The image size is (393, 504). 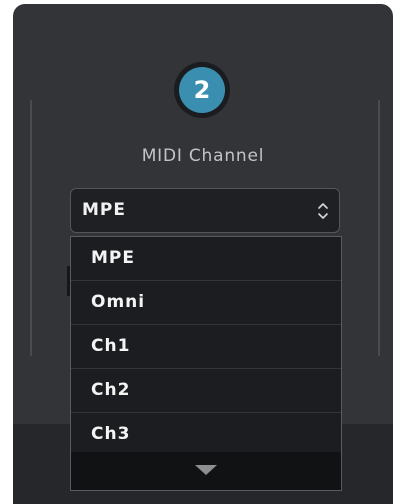 What do you see at coordinates (205, 210) in the screenshot?
I see `midi-channel-select: MPE` at bounding box center [205, 210].